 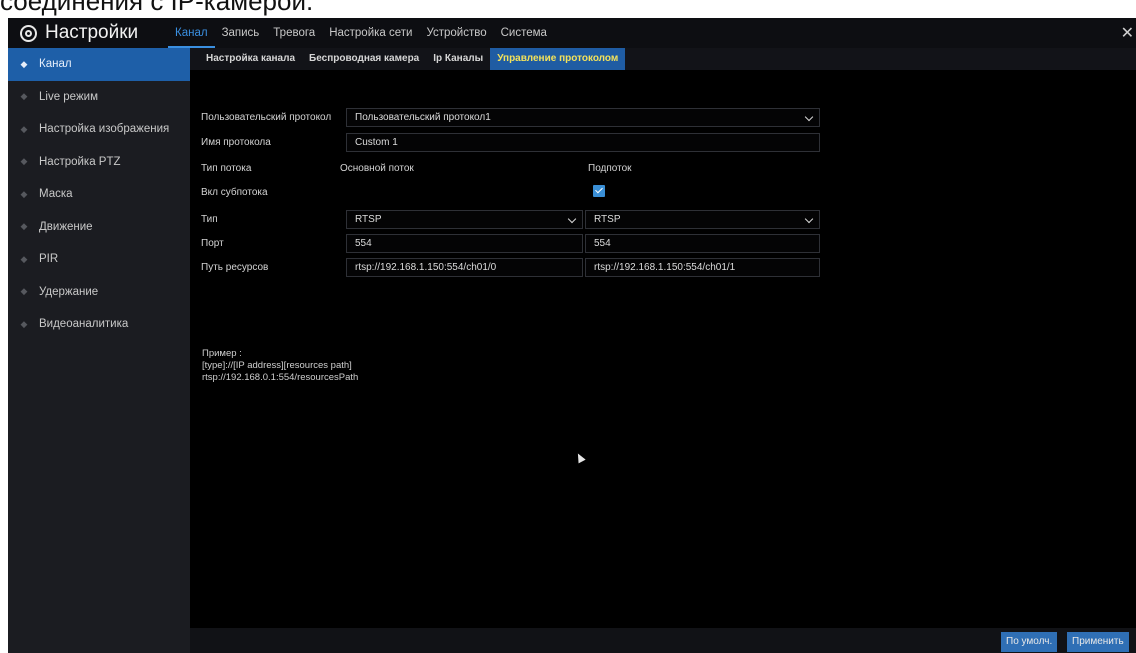 What do you see at coordinates (226, 168) in the screenshot?
I see `stream-type-label: Тип потока` at bounding box center [226, 168].